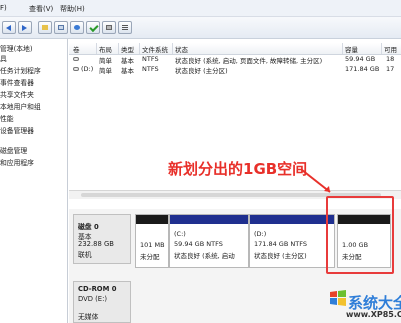 Image resolution: width=401 pixels, height=323 pixels. Describe the element at coordinates (155, 49) in the screenshot. I see `col-filesystem: 文件系统` at that location.